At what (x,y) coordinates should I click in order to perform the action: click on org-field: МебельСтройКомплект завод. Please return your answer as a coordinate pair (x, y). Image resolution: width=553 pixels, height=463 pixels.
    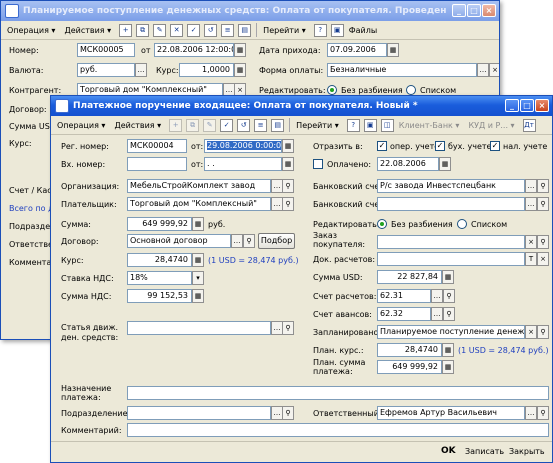
    Looking at the image, I should click on (199, 186).